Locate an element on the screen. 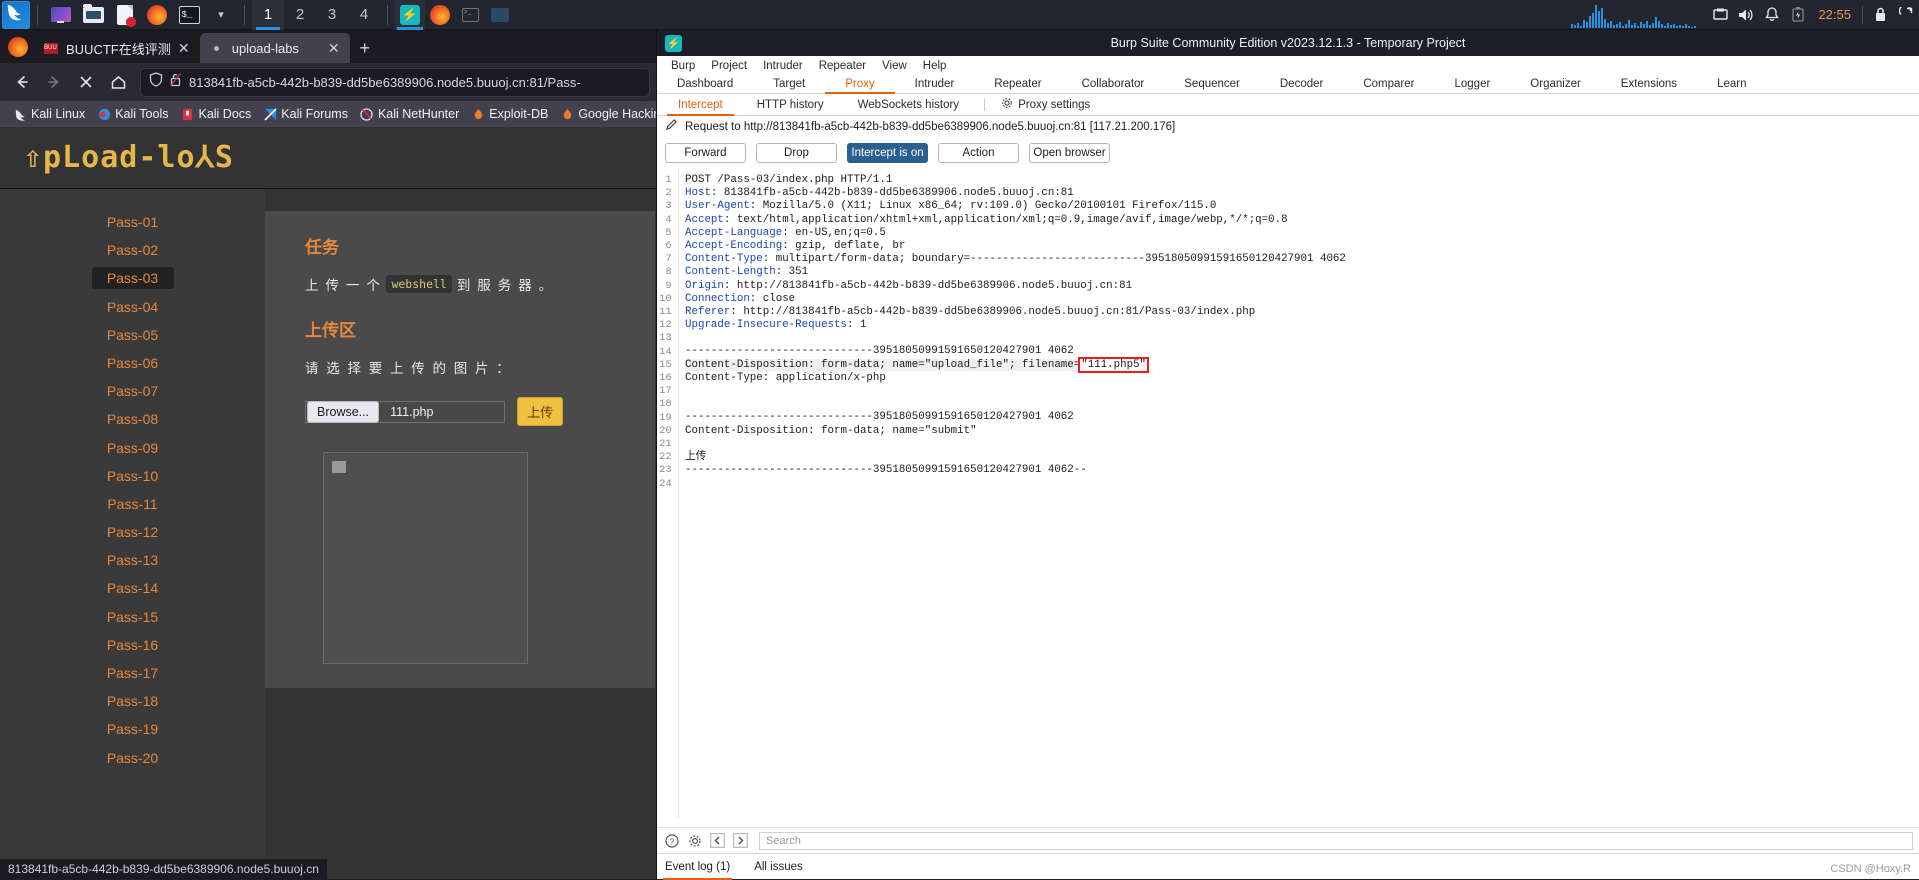  tab-organizer: Organizer is located at coordinates (1555, 84).